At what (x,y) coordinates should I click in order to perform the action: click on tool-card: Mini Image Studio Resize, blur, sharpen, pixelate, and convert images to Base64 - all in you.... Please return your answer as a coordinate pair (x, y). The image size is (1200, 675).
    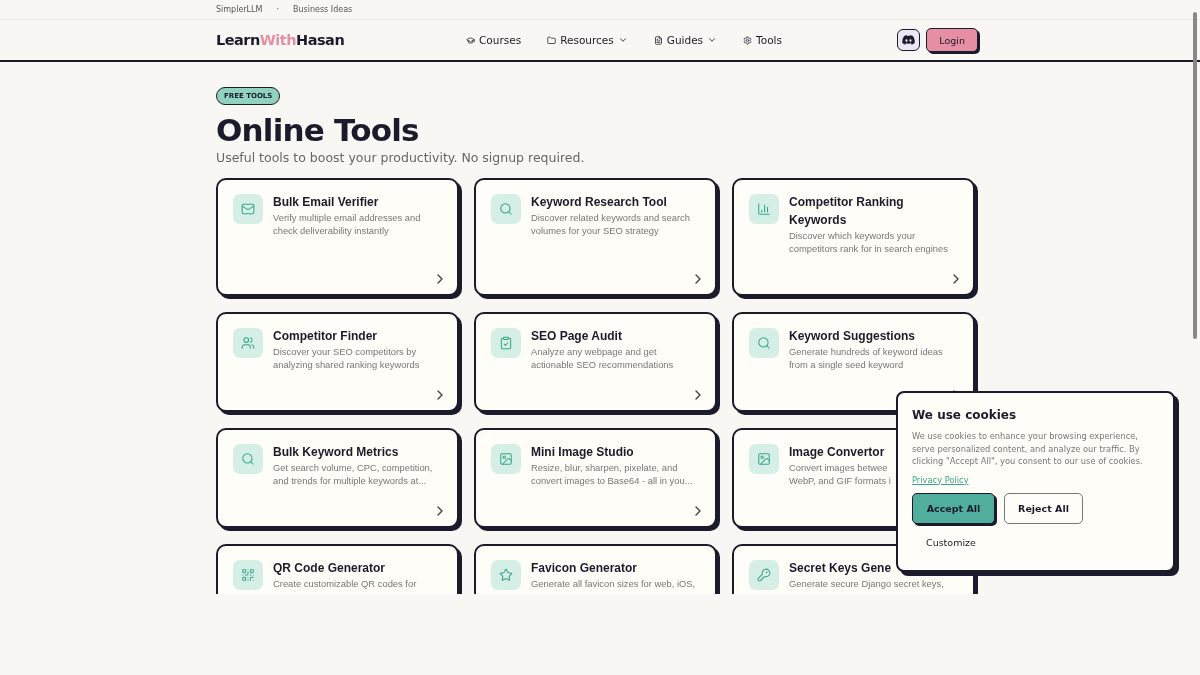
    Looking at the image, I should click on (595, 478).